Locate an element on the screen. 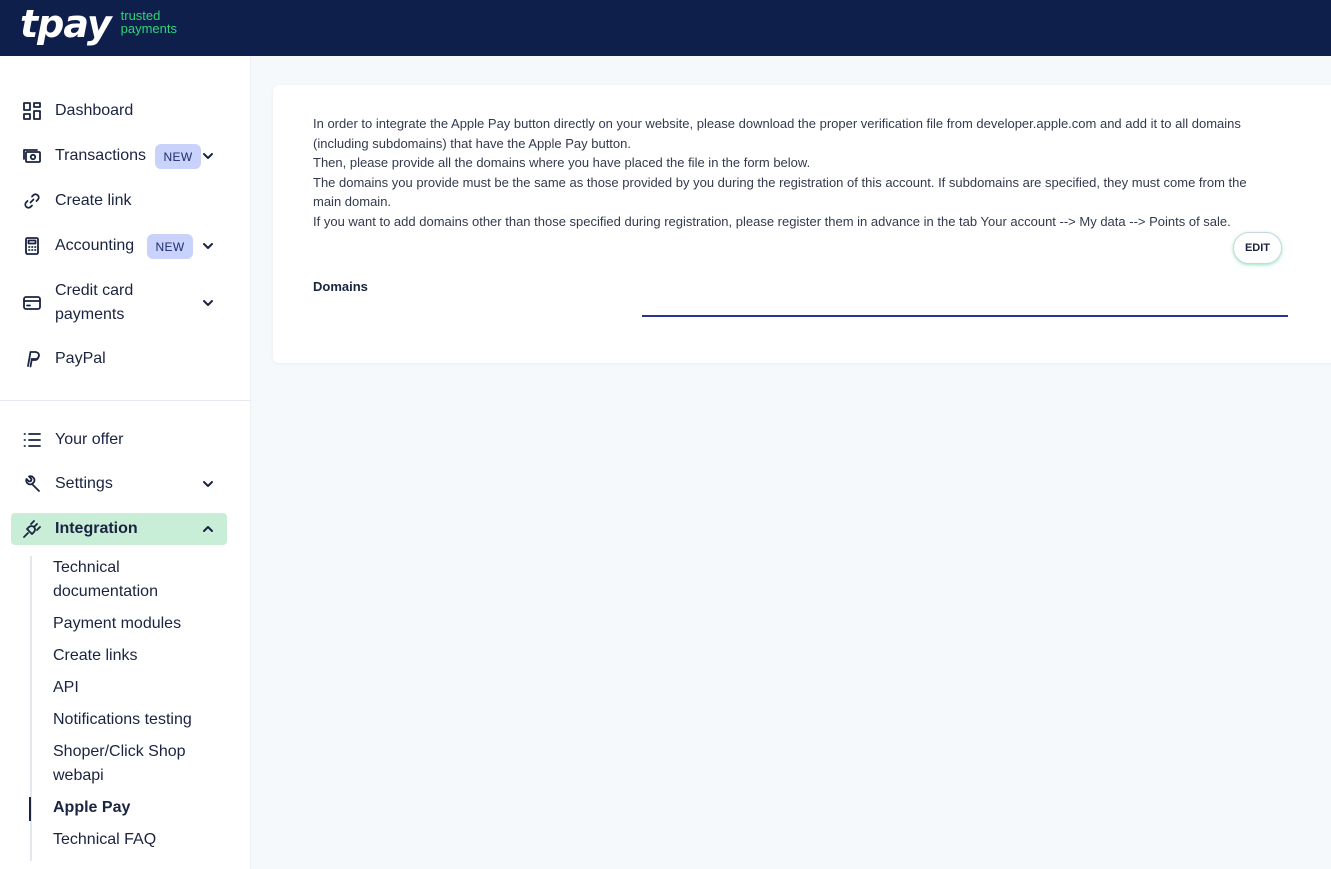 This screenshot has height=869, width=1331. sidebar-item-label: Dashboard is located at coordinates (94, 110).